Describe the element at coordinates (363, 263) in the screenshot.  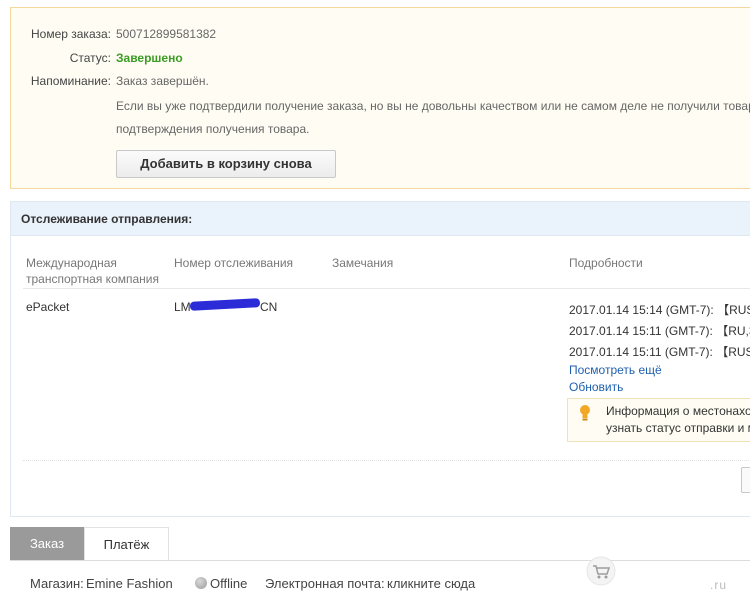
I see `column-header-notes: Замечания` at that location.